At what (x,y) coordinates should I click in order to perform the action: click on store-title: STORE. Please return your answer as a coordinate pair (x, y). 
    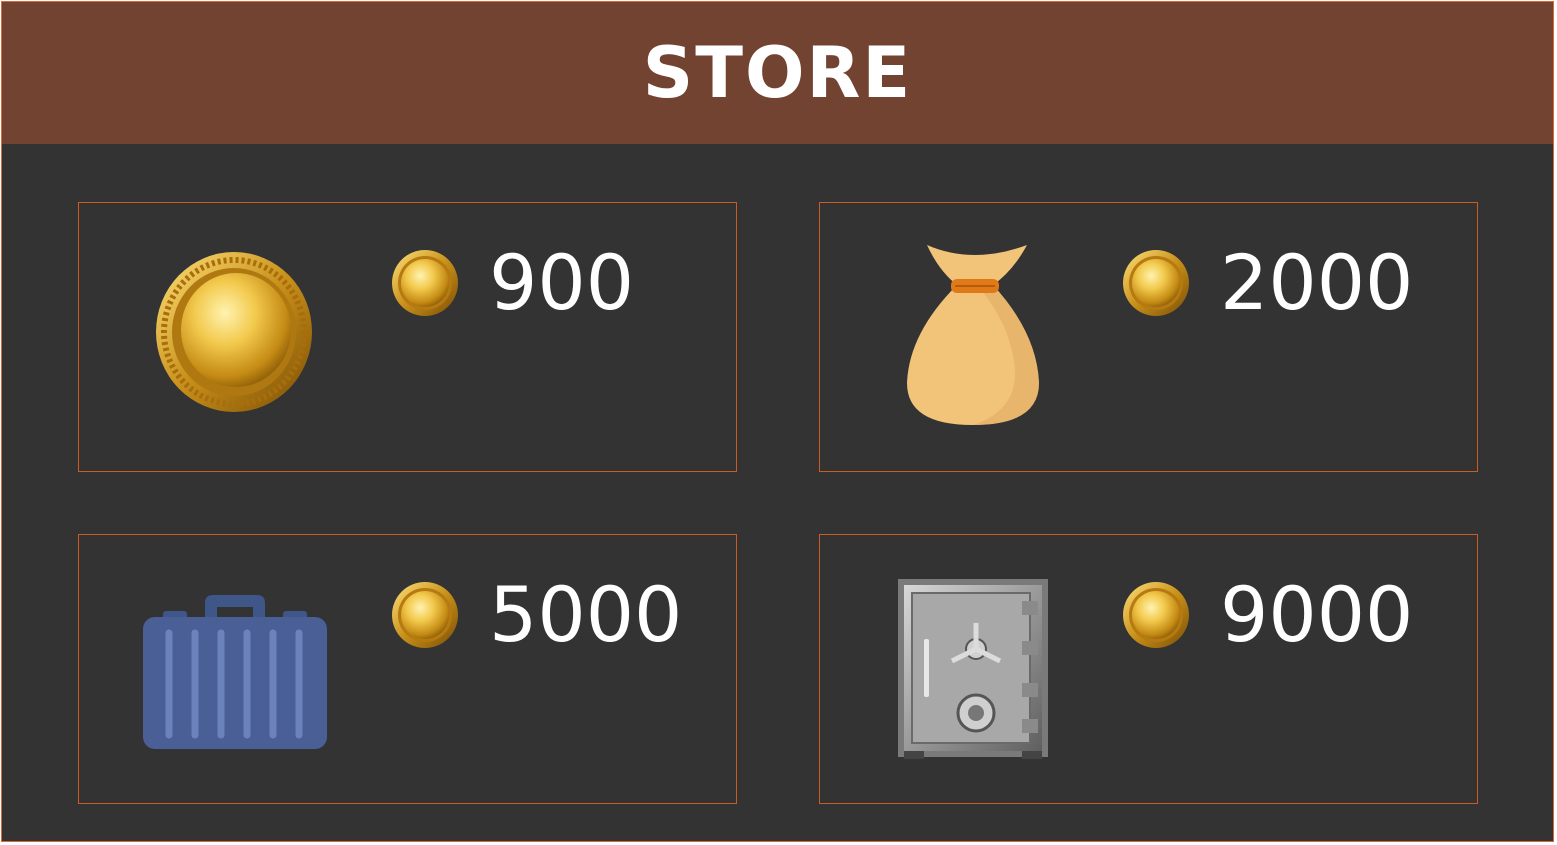
    Looking at the image, I should click on (777, 73).